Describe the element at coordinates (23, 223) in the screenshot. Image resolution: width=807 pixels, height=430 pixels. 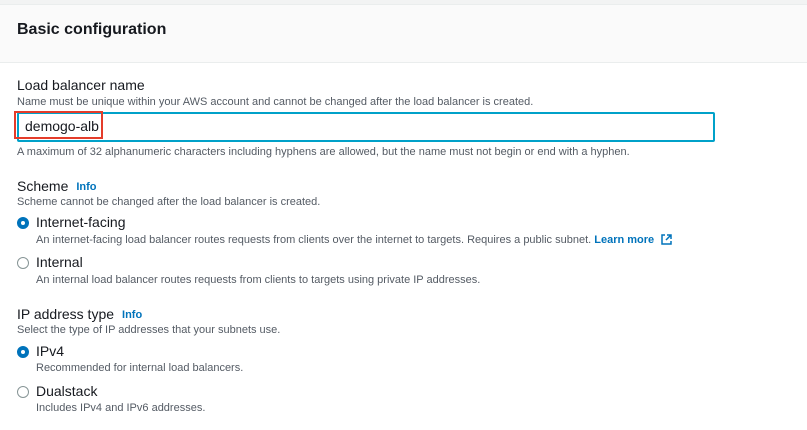
I see `radio-internet-facing` at that location.